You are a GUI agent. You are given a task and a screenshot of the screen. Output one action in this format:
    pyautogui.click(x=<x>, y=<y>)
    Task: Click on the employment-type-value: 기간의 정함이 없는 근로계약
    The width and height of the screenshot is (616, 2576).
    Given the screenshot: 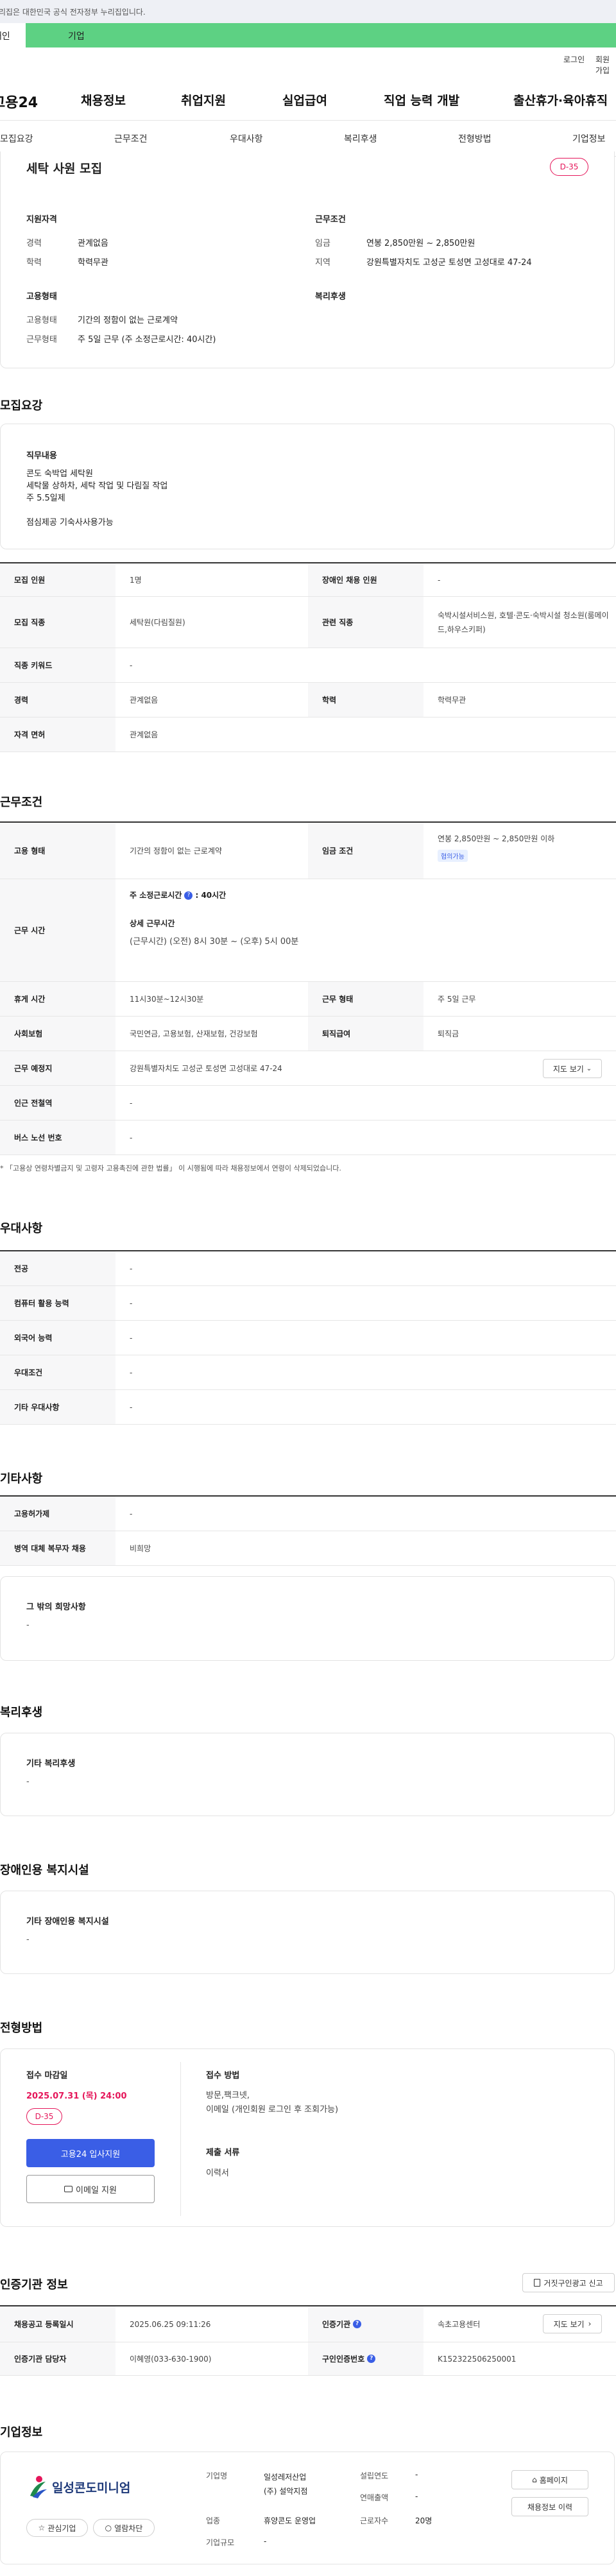 What is the action you would take?
    pyautogui.click(x=128, y=320)
    